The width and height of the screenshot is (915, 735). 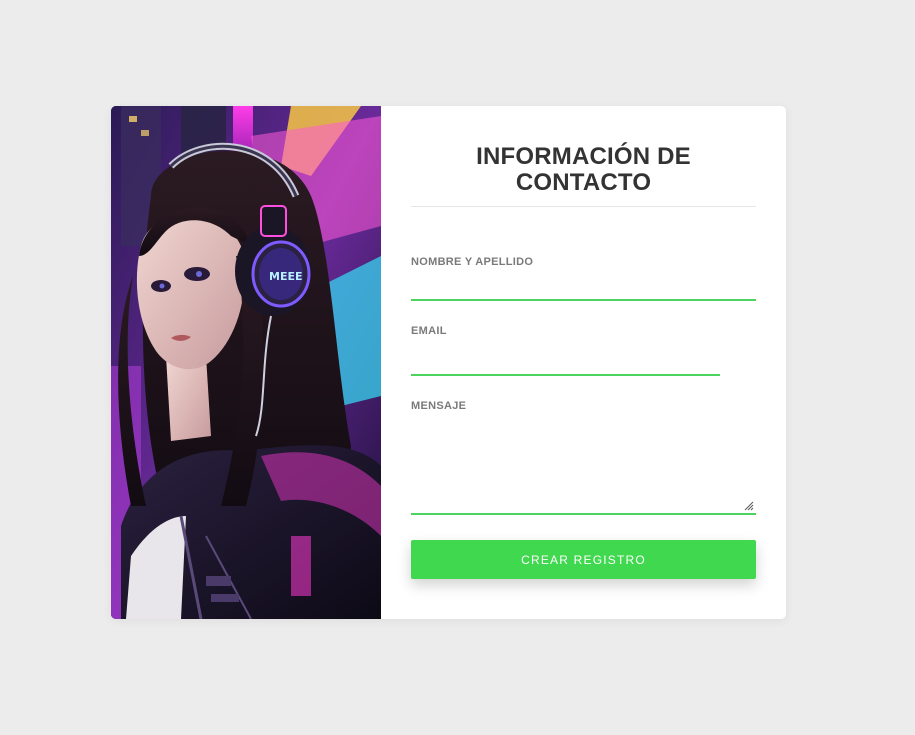 What do you see at coordinates (439, 406) in the screenshot?
I see `message-label: MENSAJE` at bounding box center [439, 406].